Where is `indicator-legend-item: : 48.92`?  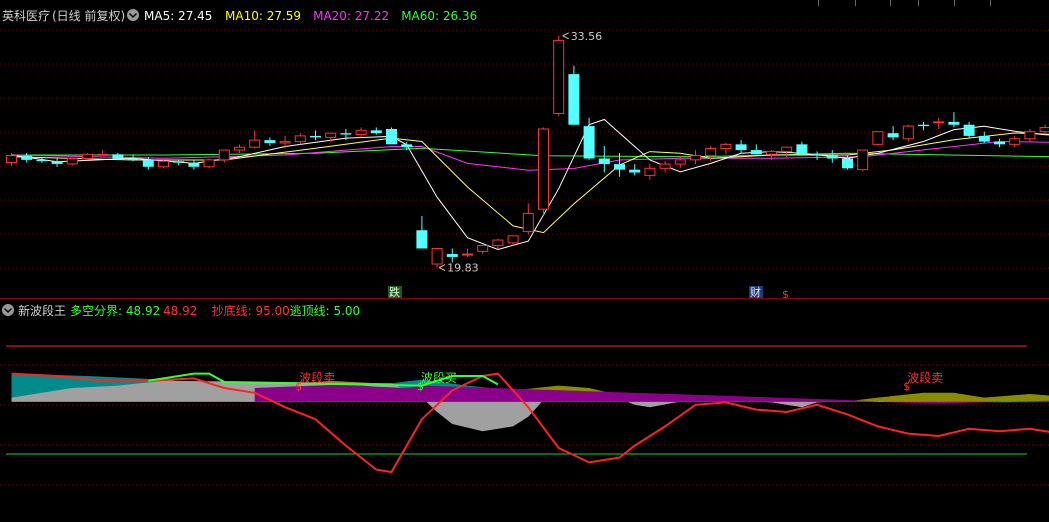
indicator-legend-item: : 48.92 is located at coordinates (176, 311).